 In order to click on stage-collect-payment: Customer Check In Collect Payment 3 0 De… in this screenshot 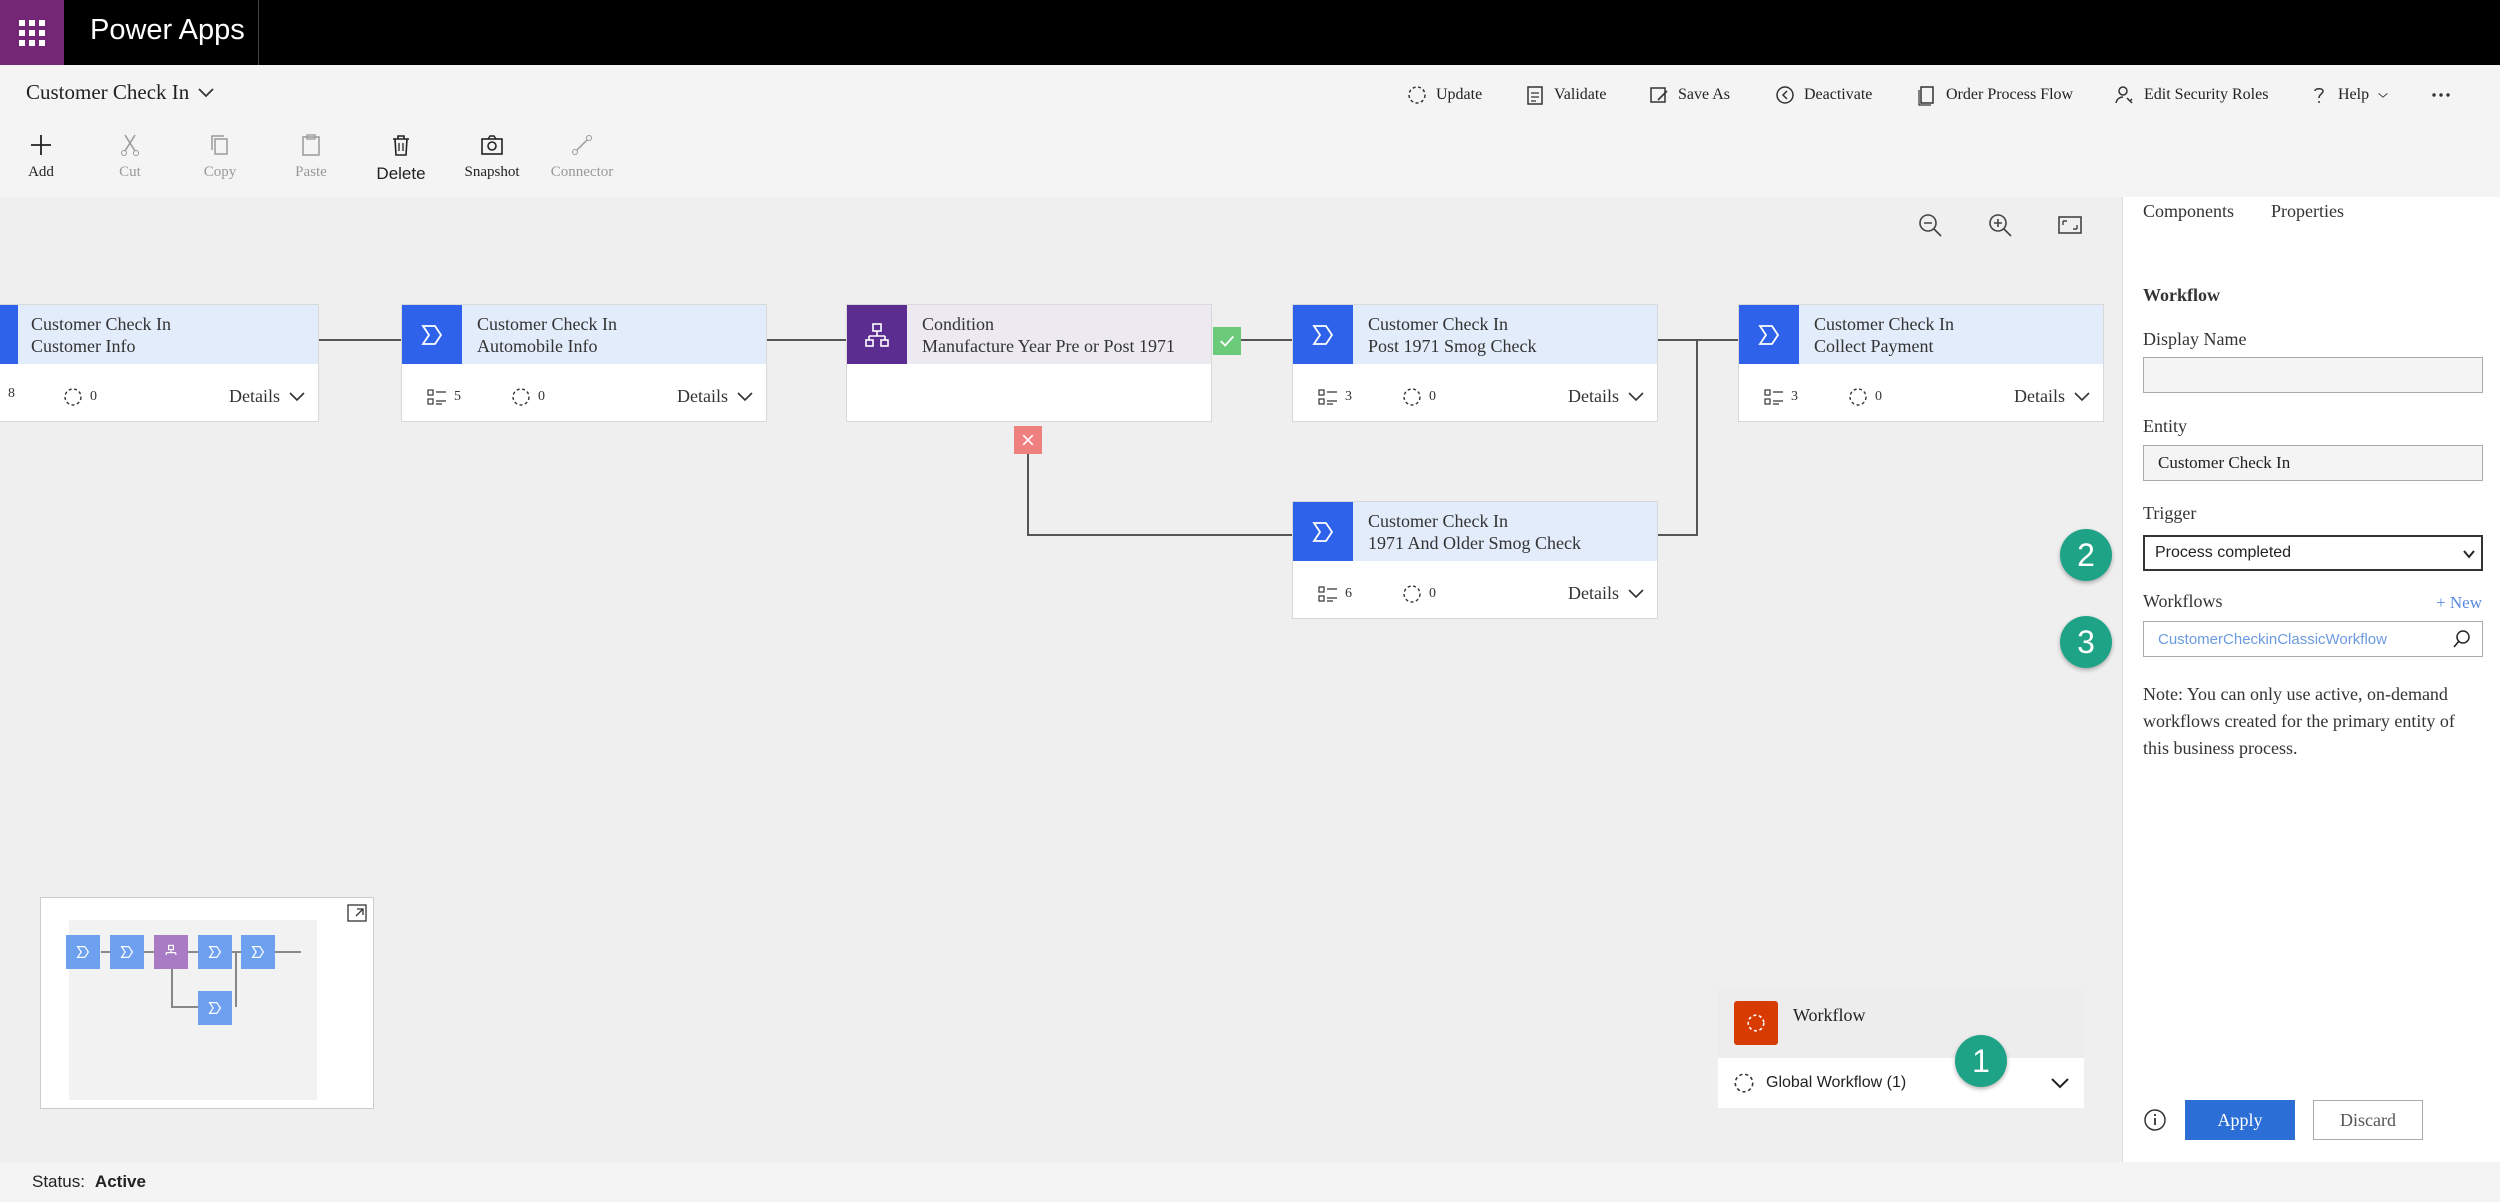, I will do `click(1921, 363)`.